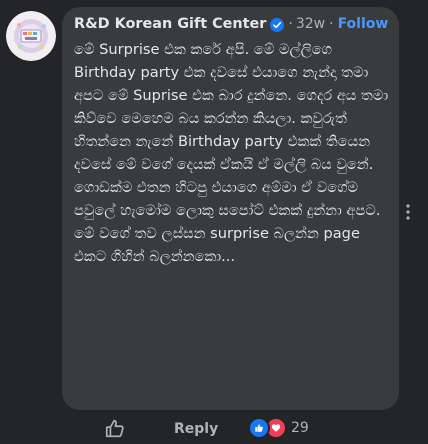 Image resolution: width=428 pixels, height=444 pixels. Describe the element at coordinates (278, 428) in the screenshot. I see `reaction-summary: 29` at that location.